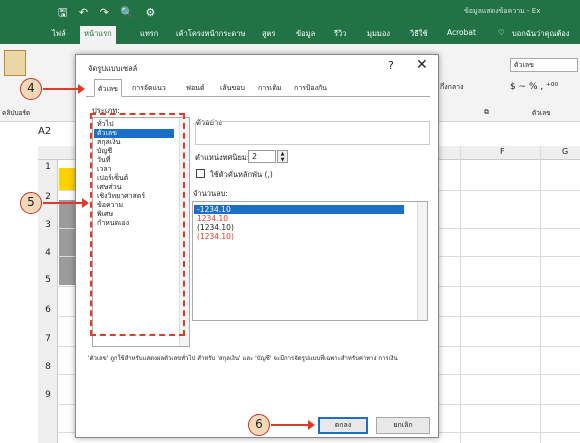 The width and height of the screenshot is (580, 443). What do you see at coordinates (59, 34) in the screenshot?
I see `tab-file: ไฟล์` at bounding box center [59, 34].